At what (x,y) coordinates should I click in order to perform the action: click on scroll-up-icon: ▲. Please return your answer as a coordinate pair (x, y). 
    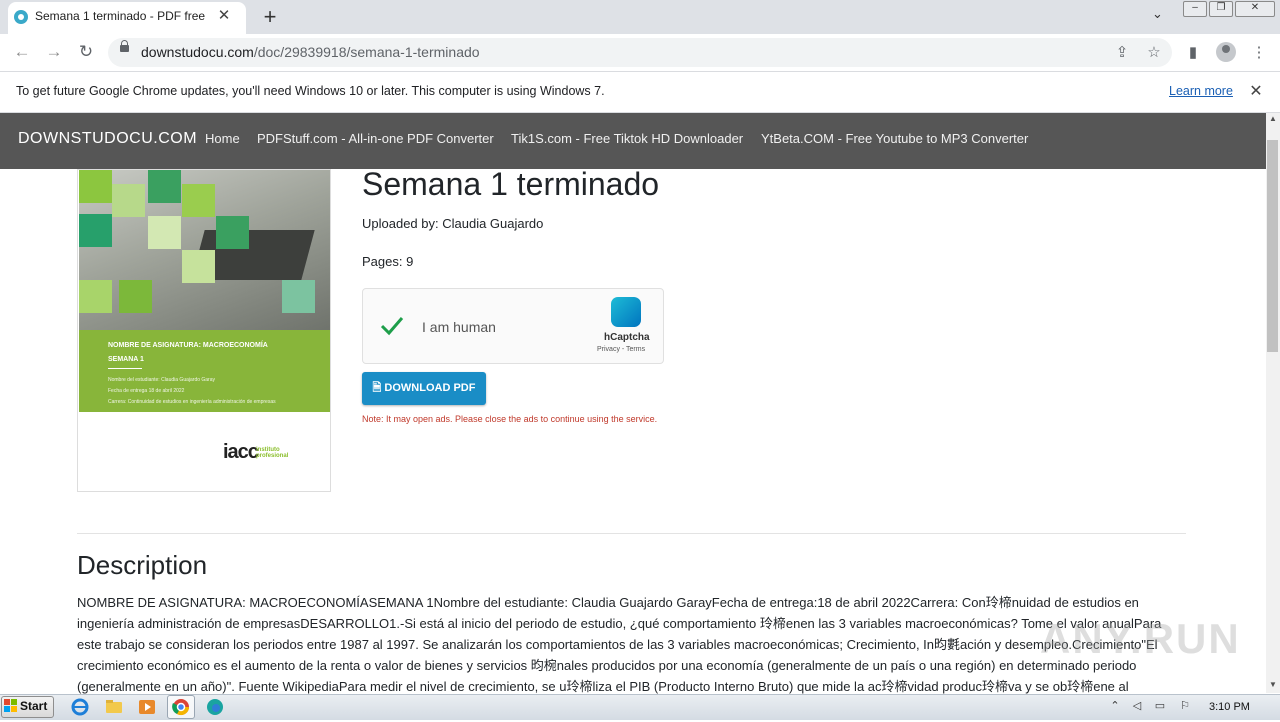
    Looking at the image, I should click on (1273, 120).